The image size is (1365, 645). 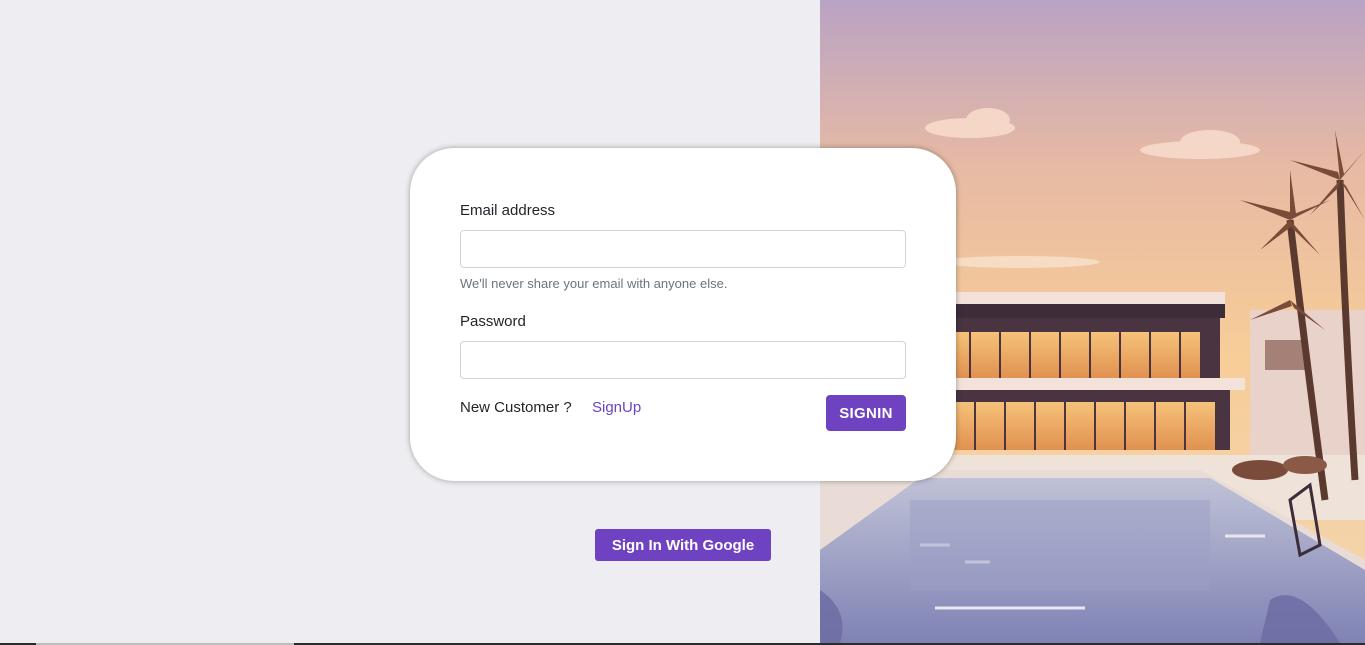 I want to click on new-customer-text: New Customer ?, so click(x=516, y=407).